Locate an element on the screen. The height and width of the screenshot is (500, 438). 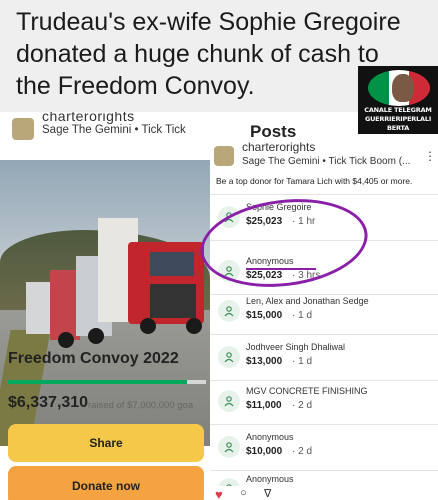
badge-line-2: GUERRIERIPERLALI is located at coordinates (398, 119).